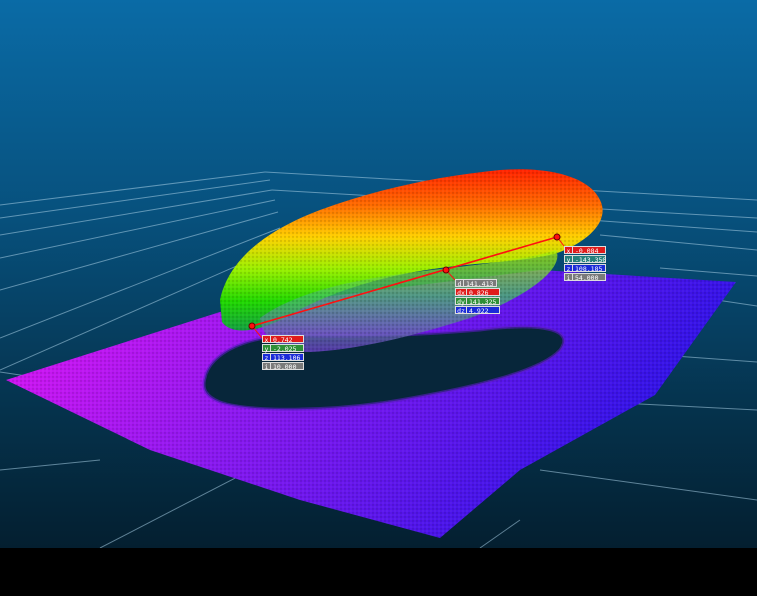 The image size is (757, 596). I want to click on point-a-y-row: y -2,025, so click(283, 348).